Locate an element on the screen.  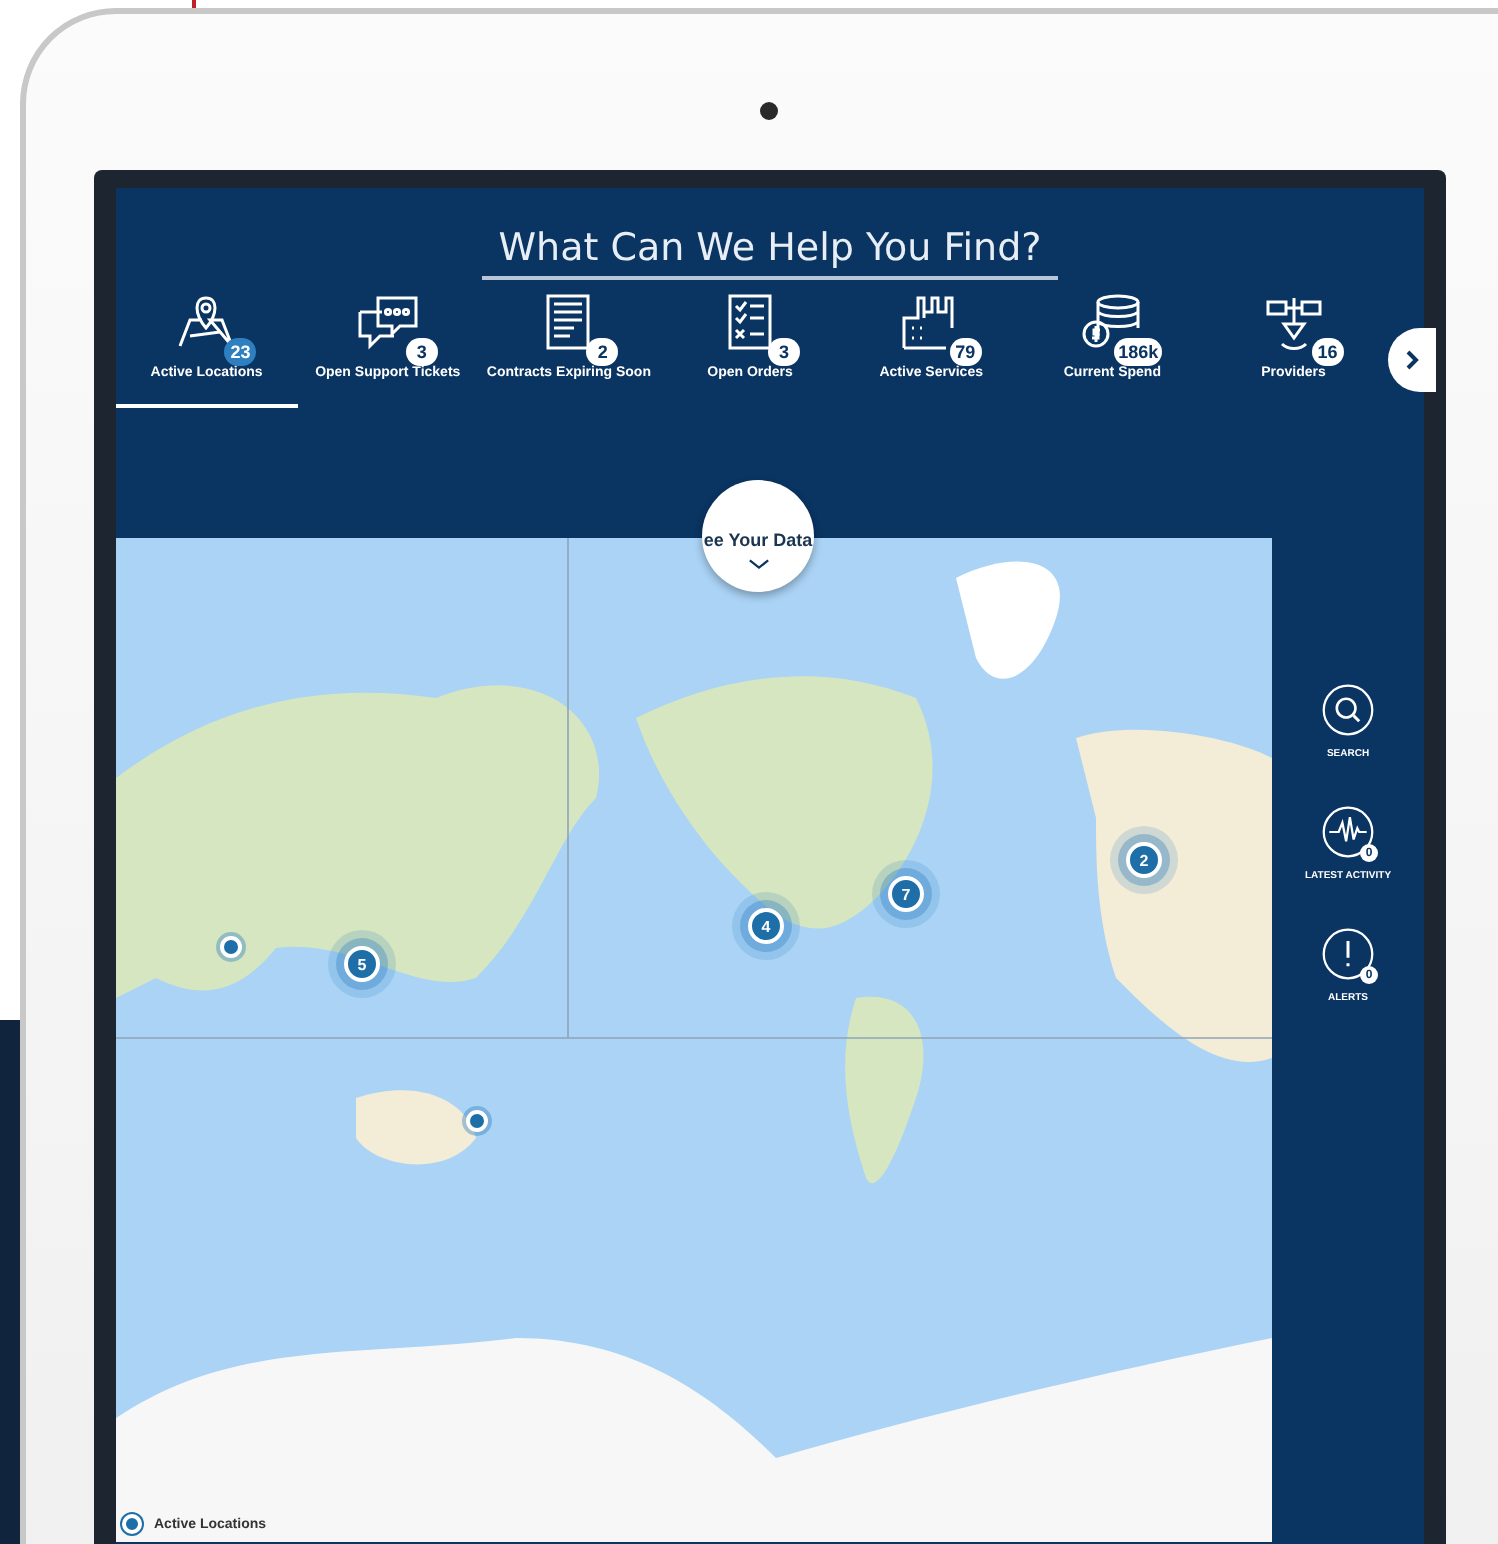
count-badge: 23 is located at coordinates (240, 352).